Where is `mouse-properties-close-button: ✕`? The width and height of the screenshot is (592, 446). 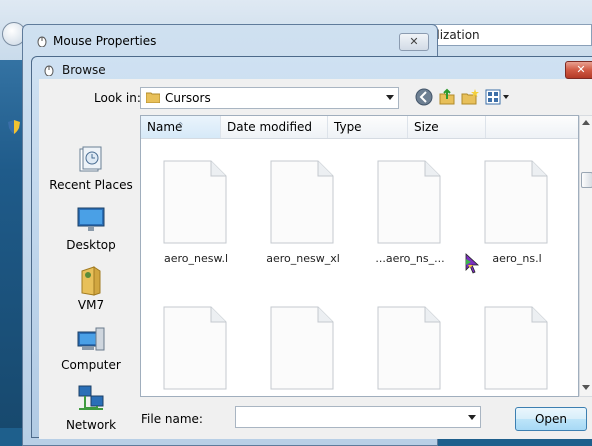 mouse-properties-close-button: ✕ is located at coordinates (414, 42).